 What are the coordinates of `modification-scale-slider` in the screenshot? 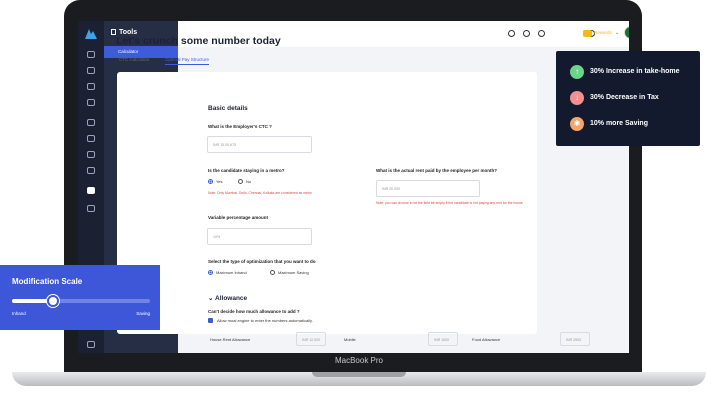 It's located at (81, 301).